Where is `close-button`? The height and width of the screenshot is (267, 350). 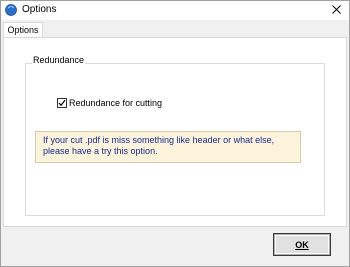
close-button is located at coordinates (336, 10).